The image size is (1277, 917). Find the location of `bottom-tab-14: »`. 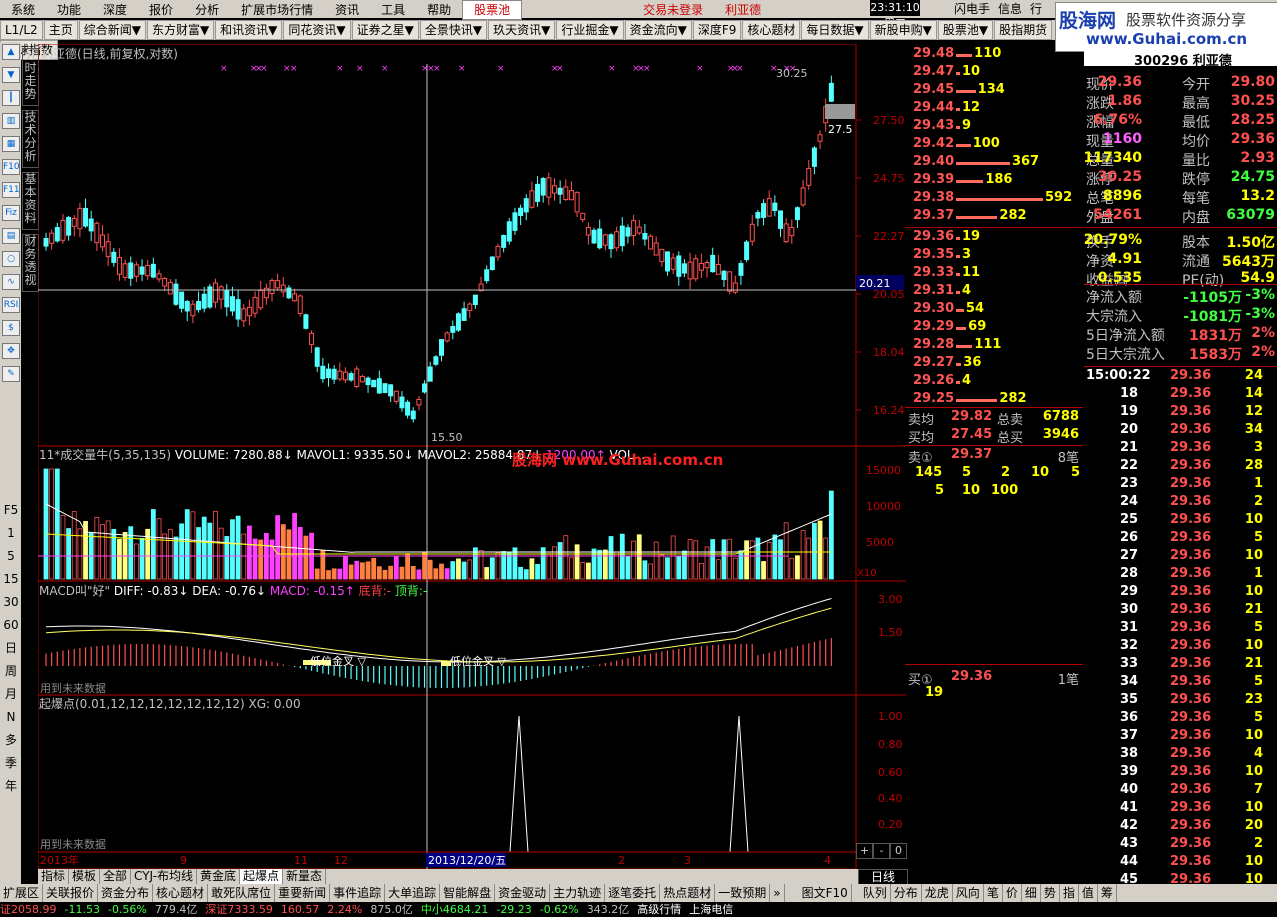

bottom-tab-14: » is located at coordinates (777, 893).